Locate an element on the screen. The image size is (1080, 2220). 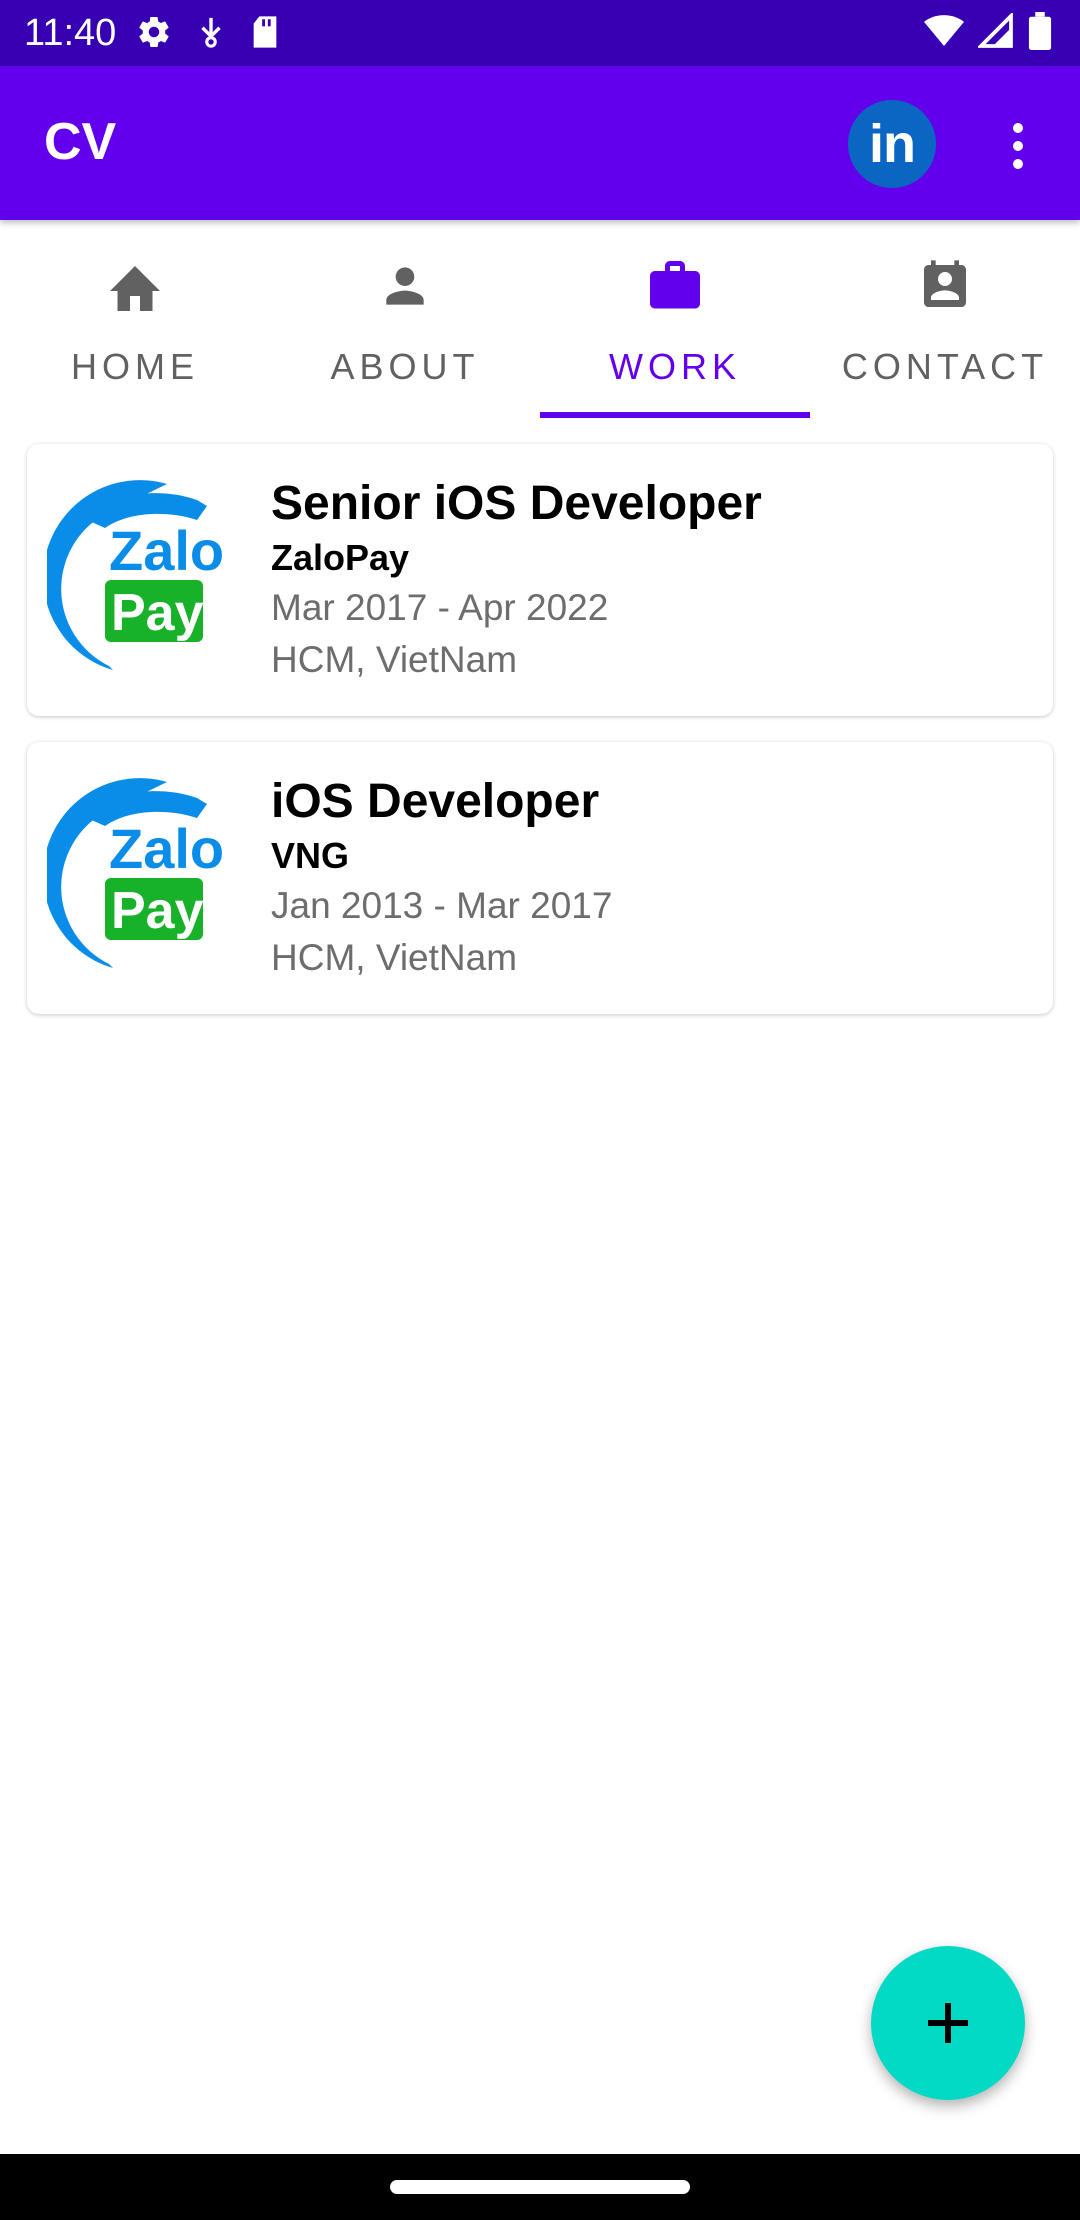
linkedin-button: in is located at coordinates (892, 144).